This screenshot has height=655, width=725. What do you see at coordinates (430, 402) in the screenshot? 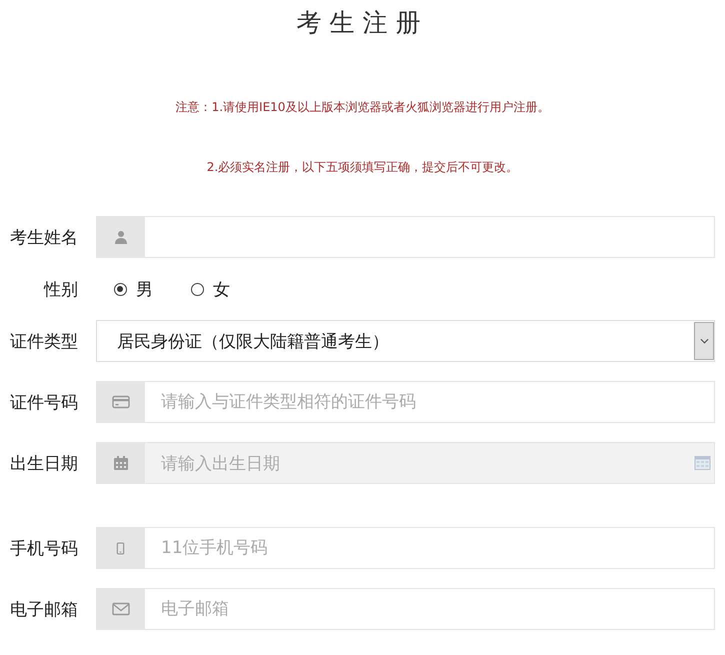
I see `input-field: 请输入与证件类型相符的证件号码` at bounding box center [430, 402].